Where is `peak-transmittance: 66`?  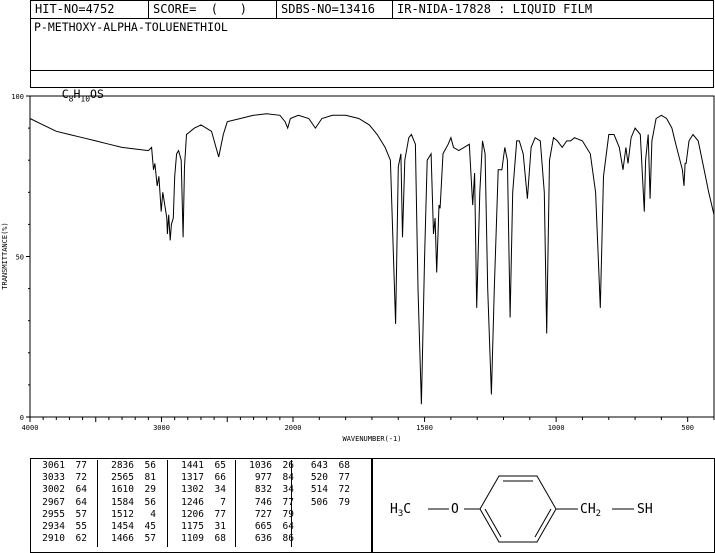
peak-transmittance: 66 is located at coordinates (220, 478).